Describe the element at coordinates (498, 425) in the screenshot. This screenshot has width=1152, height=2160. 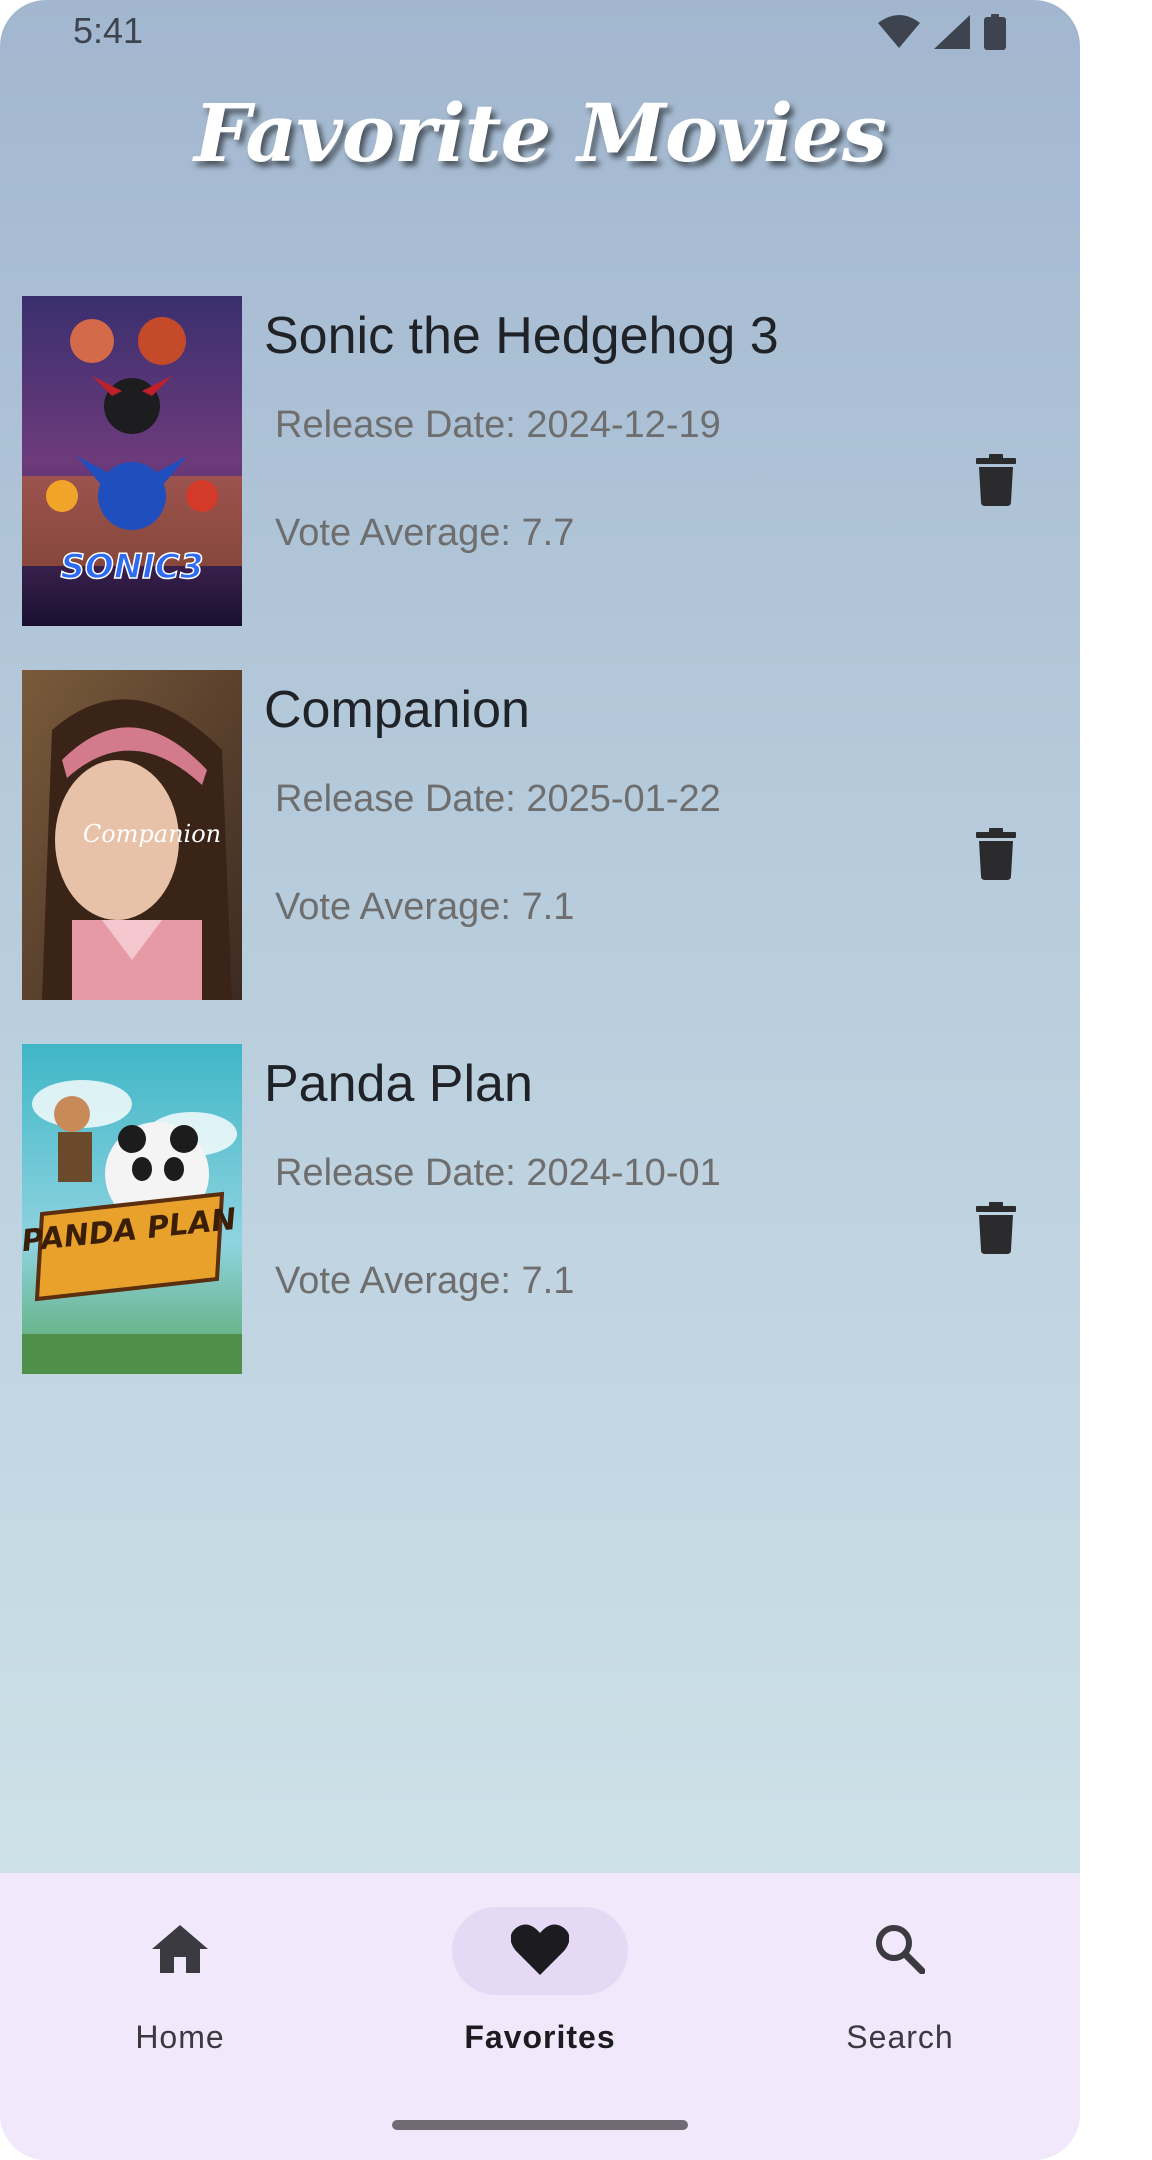
I see `movie-release-date: Release Date: 2024-12-19` at that location.